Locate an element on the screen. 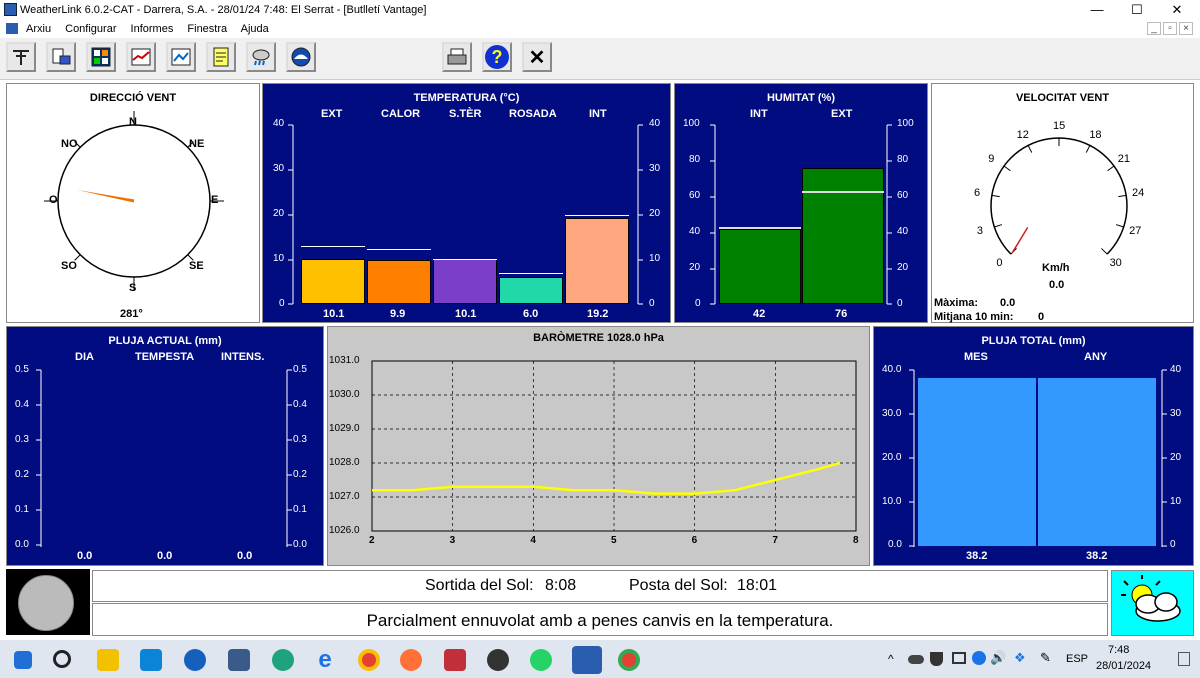 The height and width of the screenshot is (678, 1200). menu-bar: Arxiu Configurar Informes Finestra Ajuda is located at coordinates (600, 29).